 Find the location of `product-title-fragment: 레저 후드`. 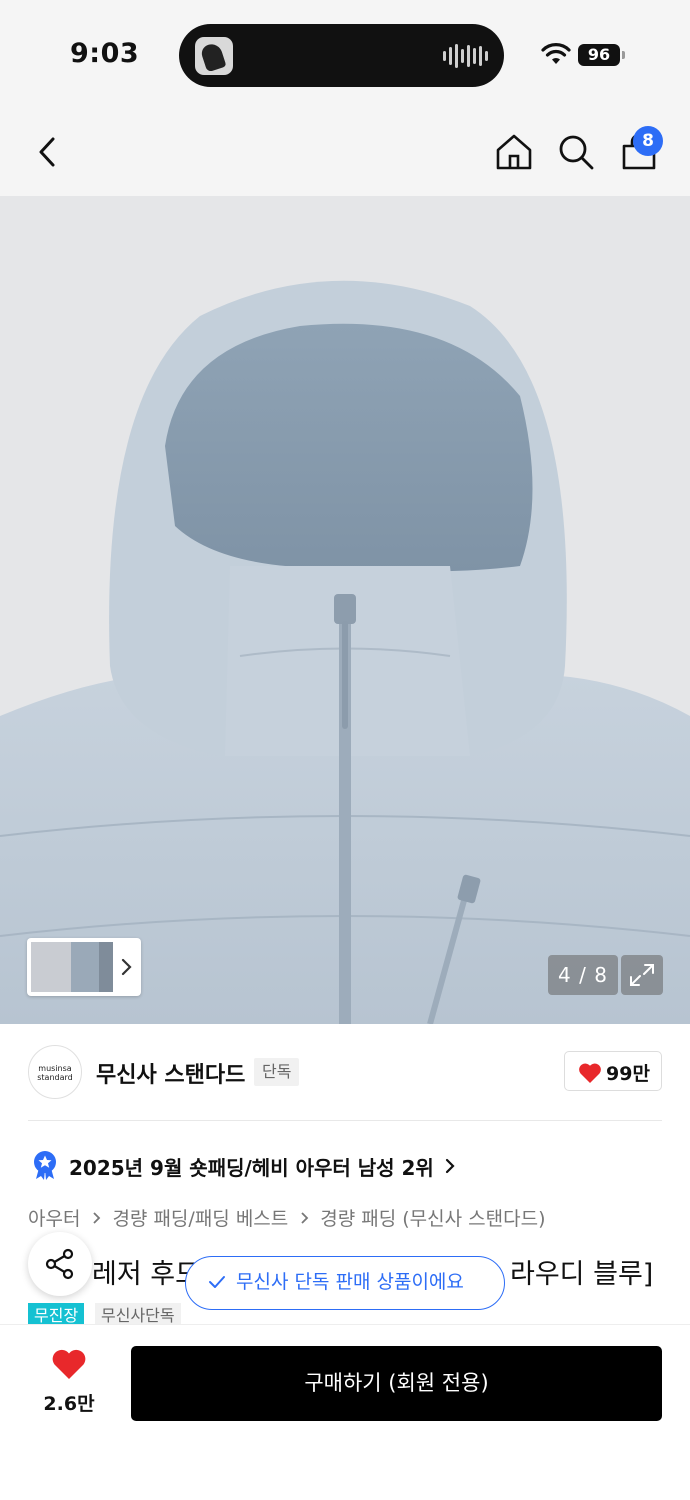

product-title-fragment: 레저 후드 is located at coordinates (146, 1274).